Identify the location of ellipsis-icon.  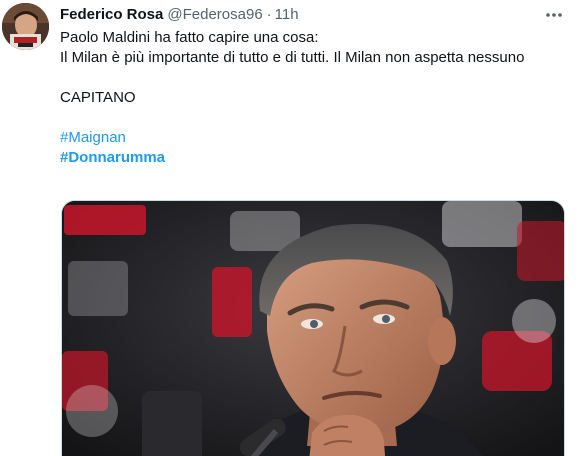
(554, 15).